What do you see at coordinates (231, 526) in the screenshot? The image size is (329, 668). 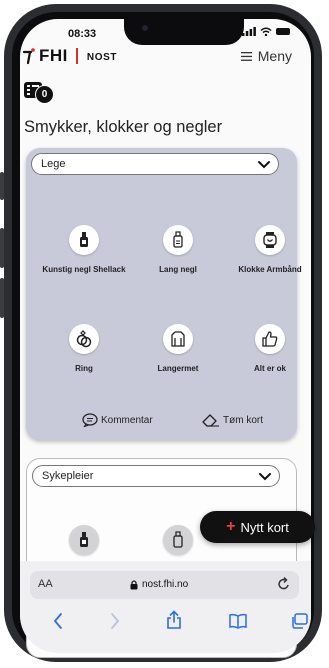 I see `plus-icon: +` at bounding box center [231, 526].